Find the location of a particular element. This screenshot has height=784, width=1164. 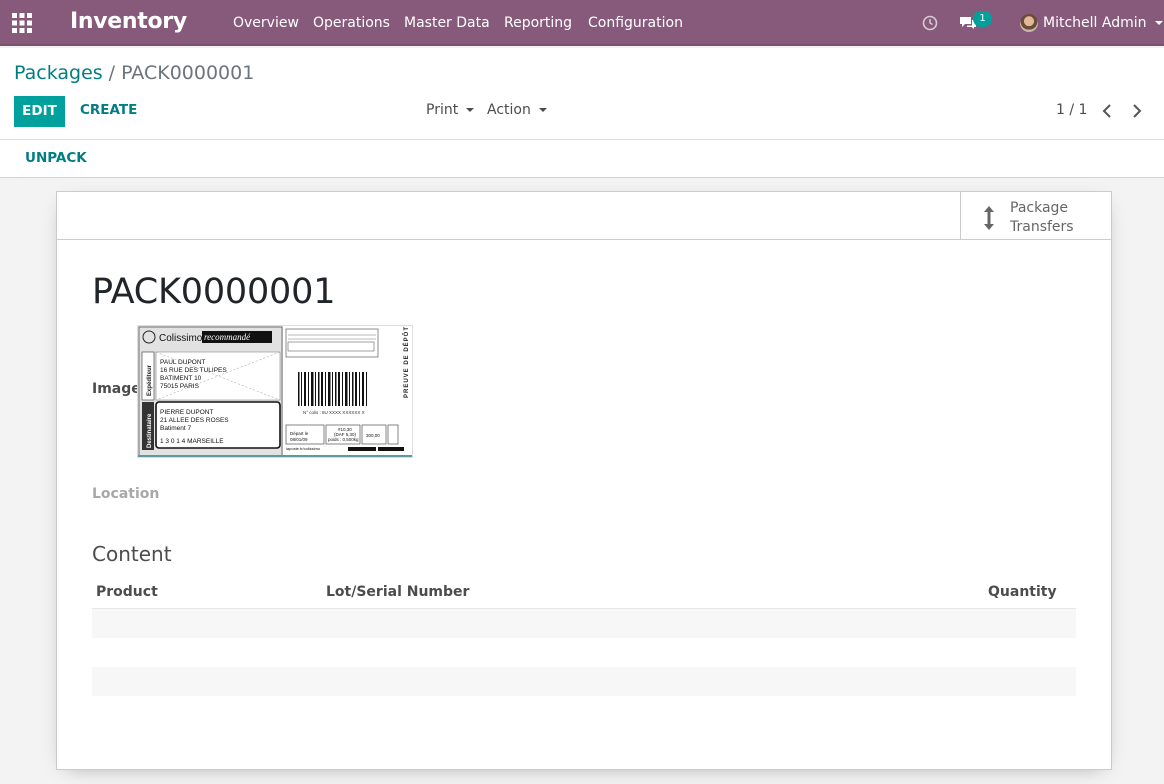

unpack-button: UNPACK is located at coordinates (56, 158).